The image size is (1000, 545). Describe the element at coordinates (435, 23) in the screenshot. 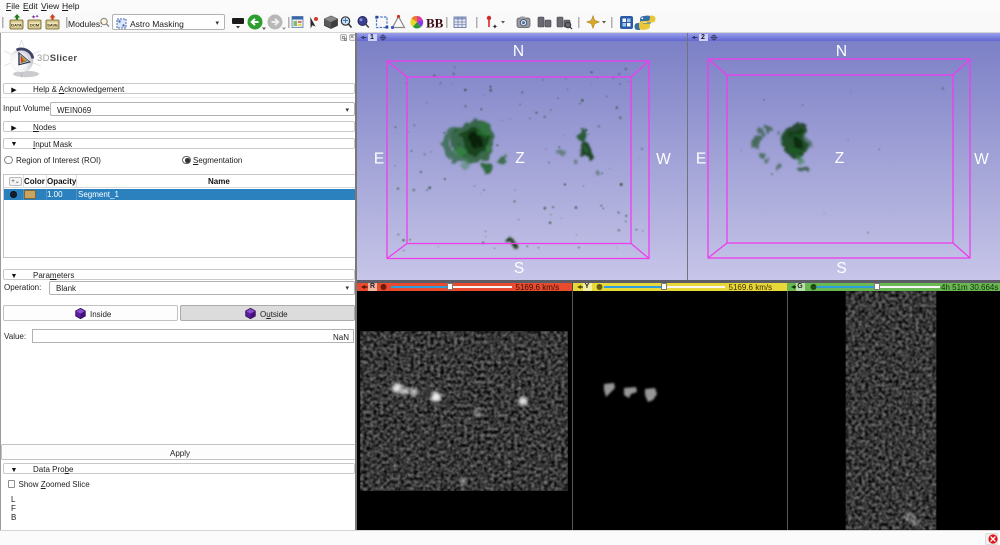

I see `svg-text: BB` at that location.